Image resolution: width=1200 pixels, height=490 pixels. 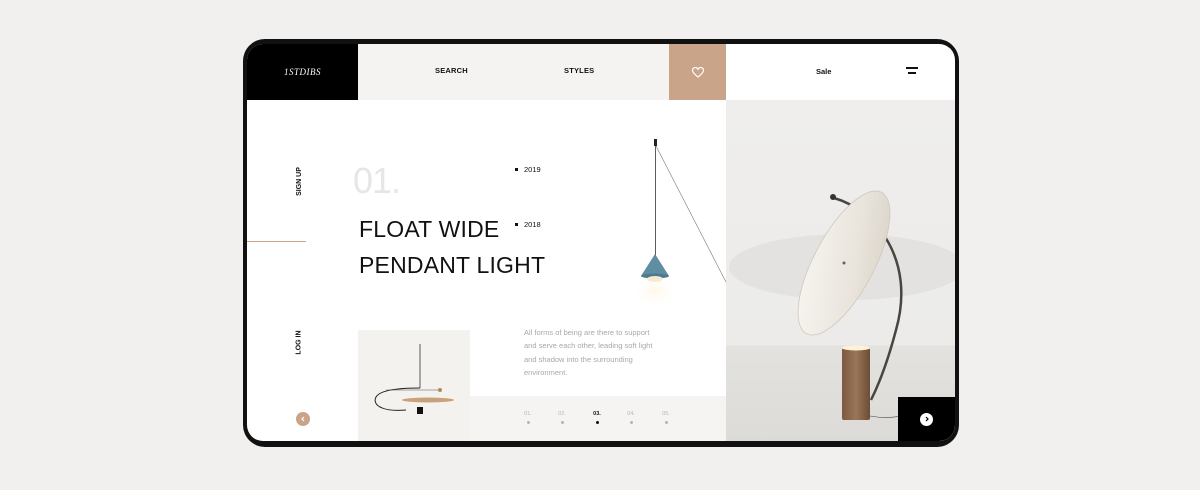 I want to click on product-thumbnail, so click(x=414, y=385).